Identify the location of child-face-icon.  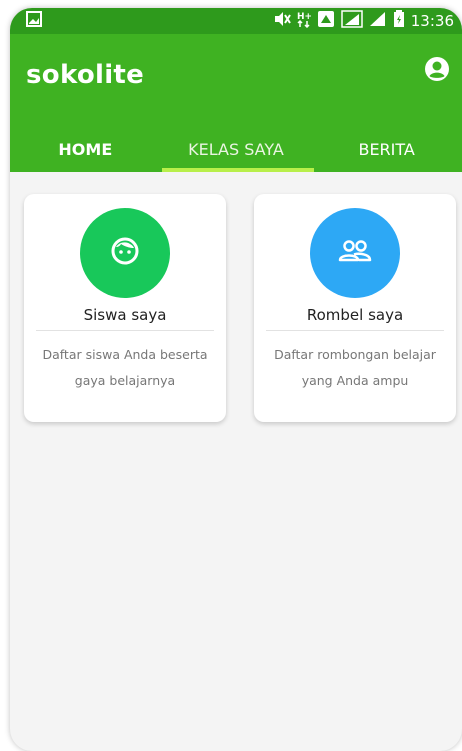
(125, 253).